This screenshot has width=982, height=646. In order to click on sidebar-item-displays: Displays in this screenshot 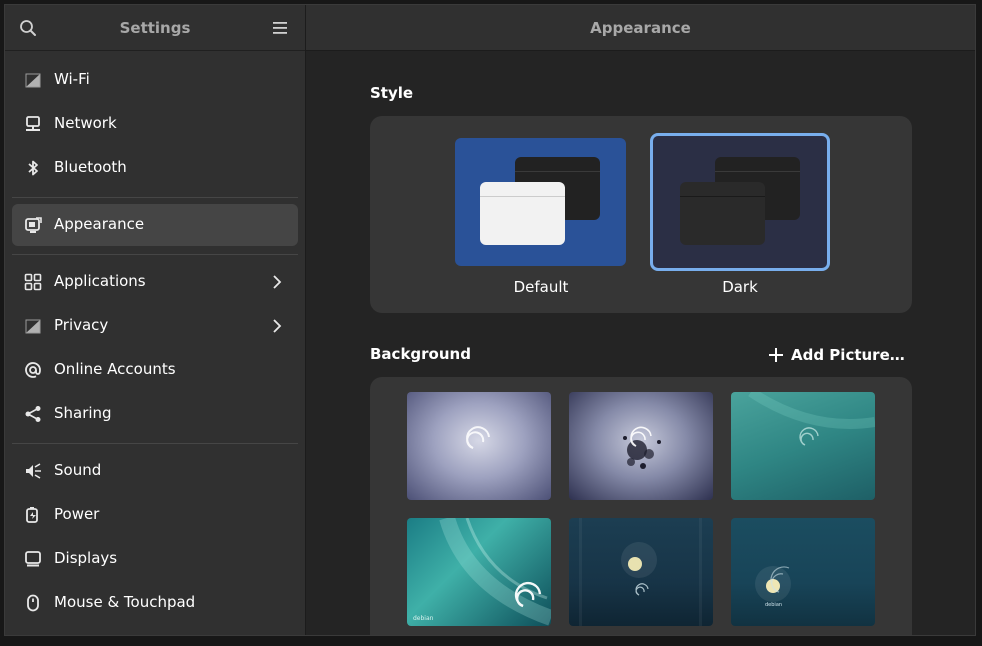, I will do `click(155, 559)`.